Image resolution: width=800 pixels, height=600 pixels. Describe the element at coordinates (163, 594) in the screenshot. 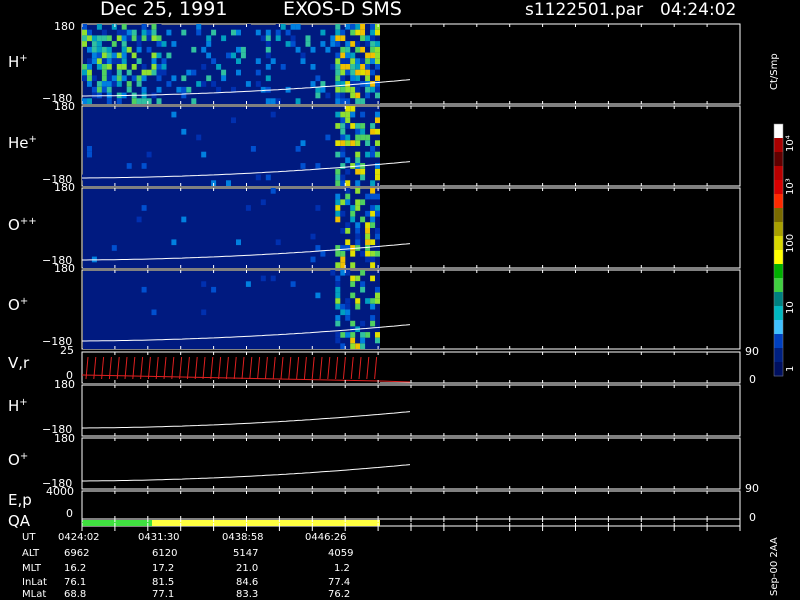

I see `footer-mlat-1: 77.1` at that location.